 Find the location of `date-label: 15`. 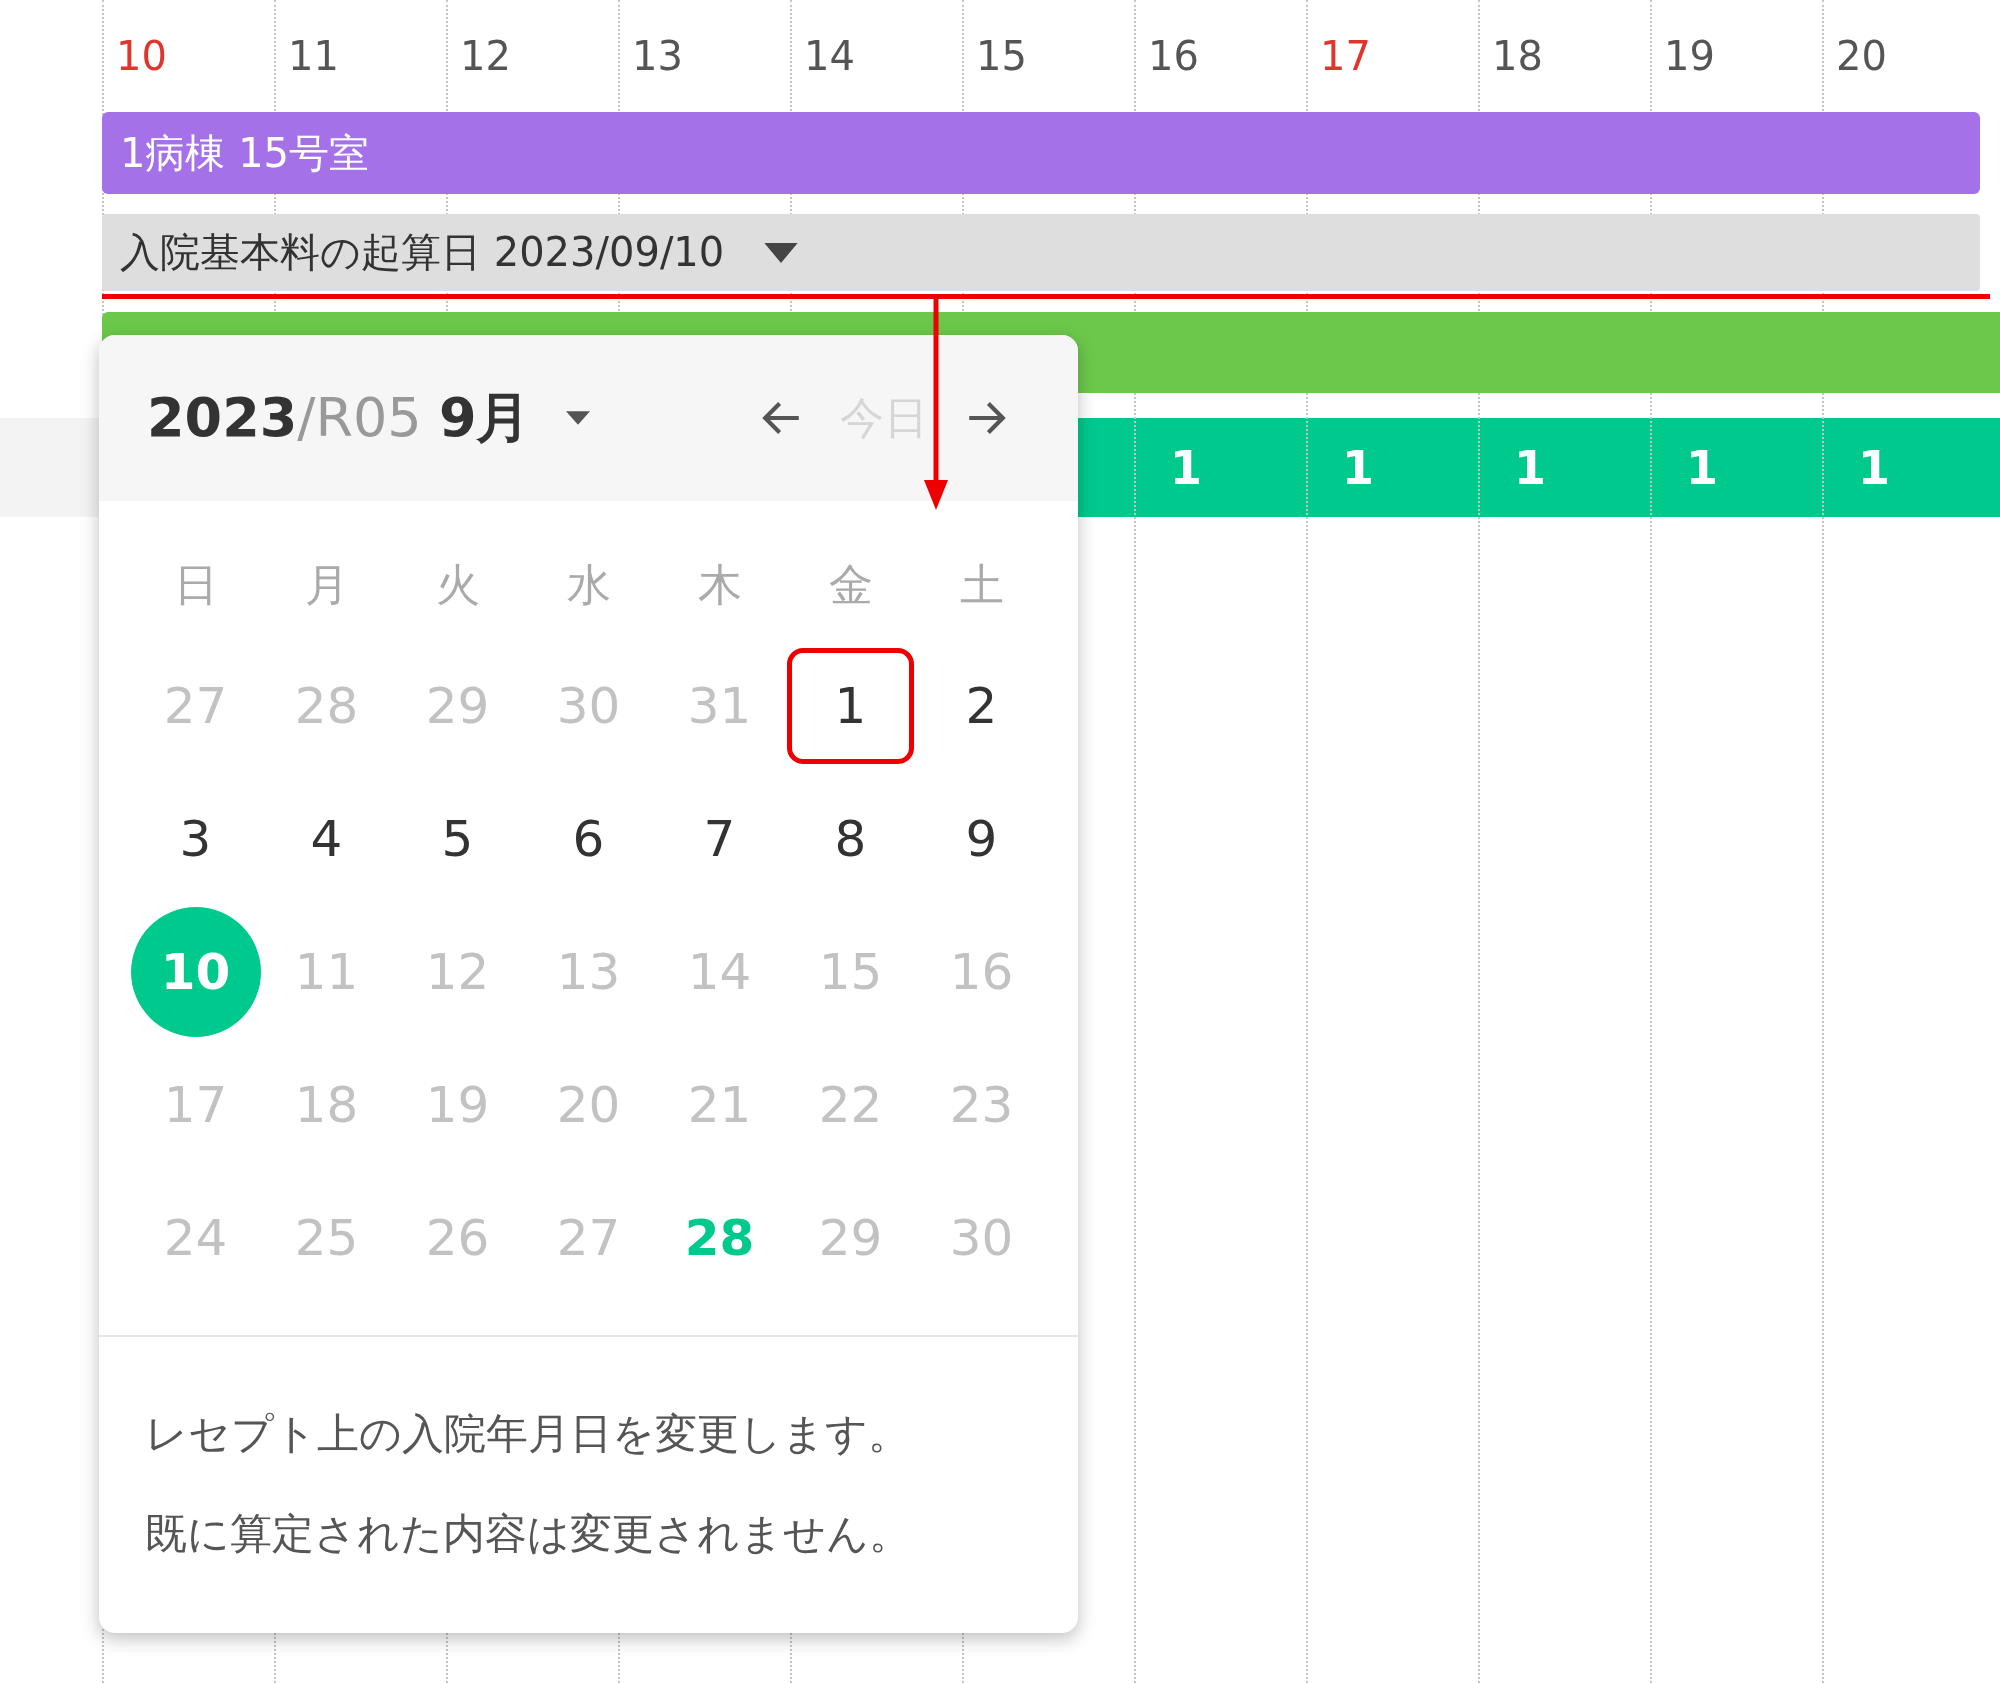

date-label: 15 is located at coordinates (1001, 56).